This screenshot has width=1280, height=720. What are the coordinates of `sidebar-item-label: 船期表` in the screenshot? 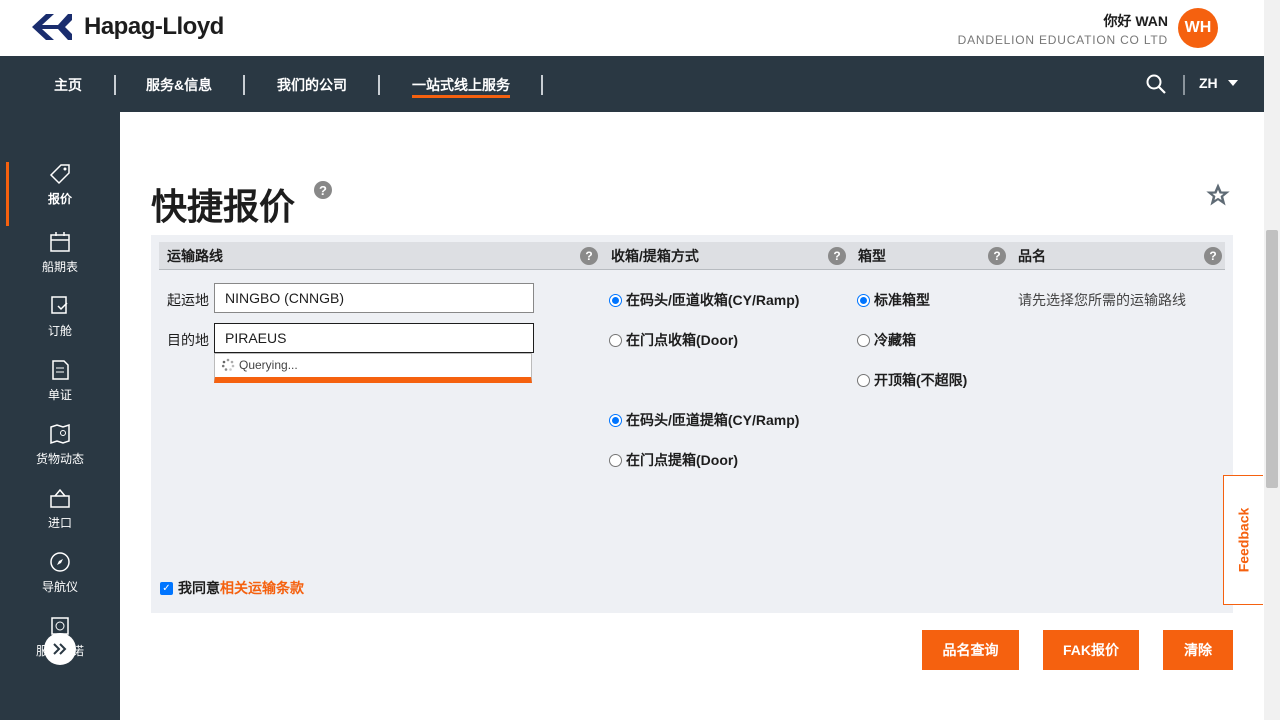 It's located at (59, 267).